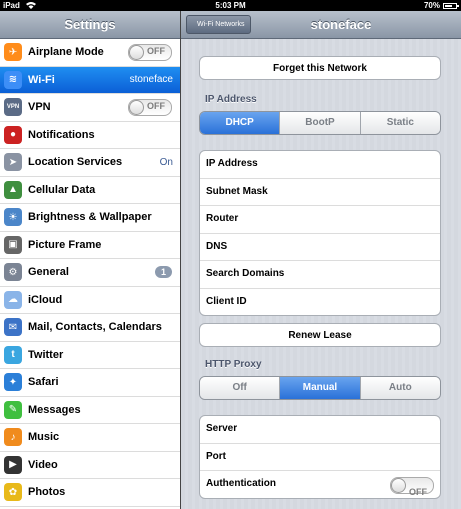 The height and width of the screenshot is (509, 461). I want to click on sidebar-item-video: ▶ Video, so click(90, 465).